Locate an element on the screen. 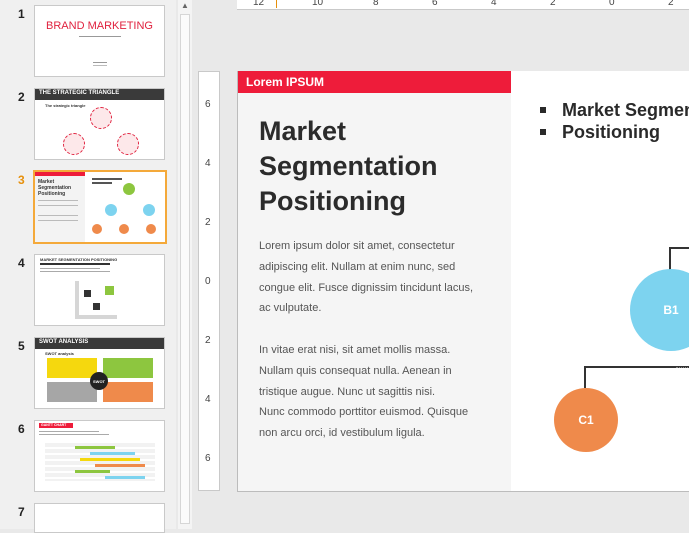  connector-line-dotted is located at coordinates (682, 367).